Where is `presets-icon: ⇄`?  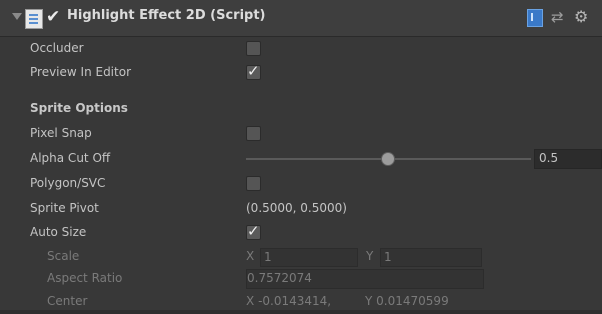
presets-icon: ⇄ is located at coordinates (558, 17).